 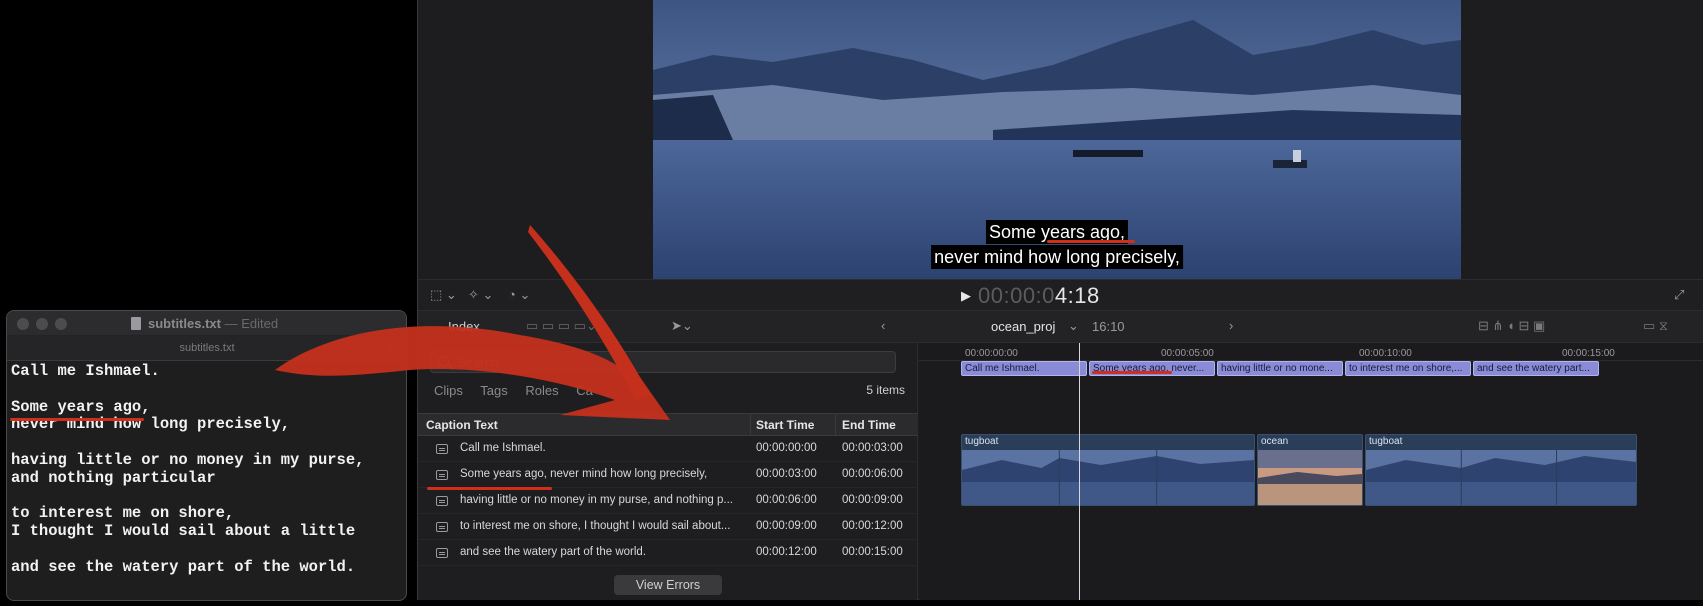 What do you see at coordinates (785, 425) in the screenshot?
I see `column-start-time: Start Time` at bounding box center [785, 425].